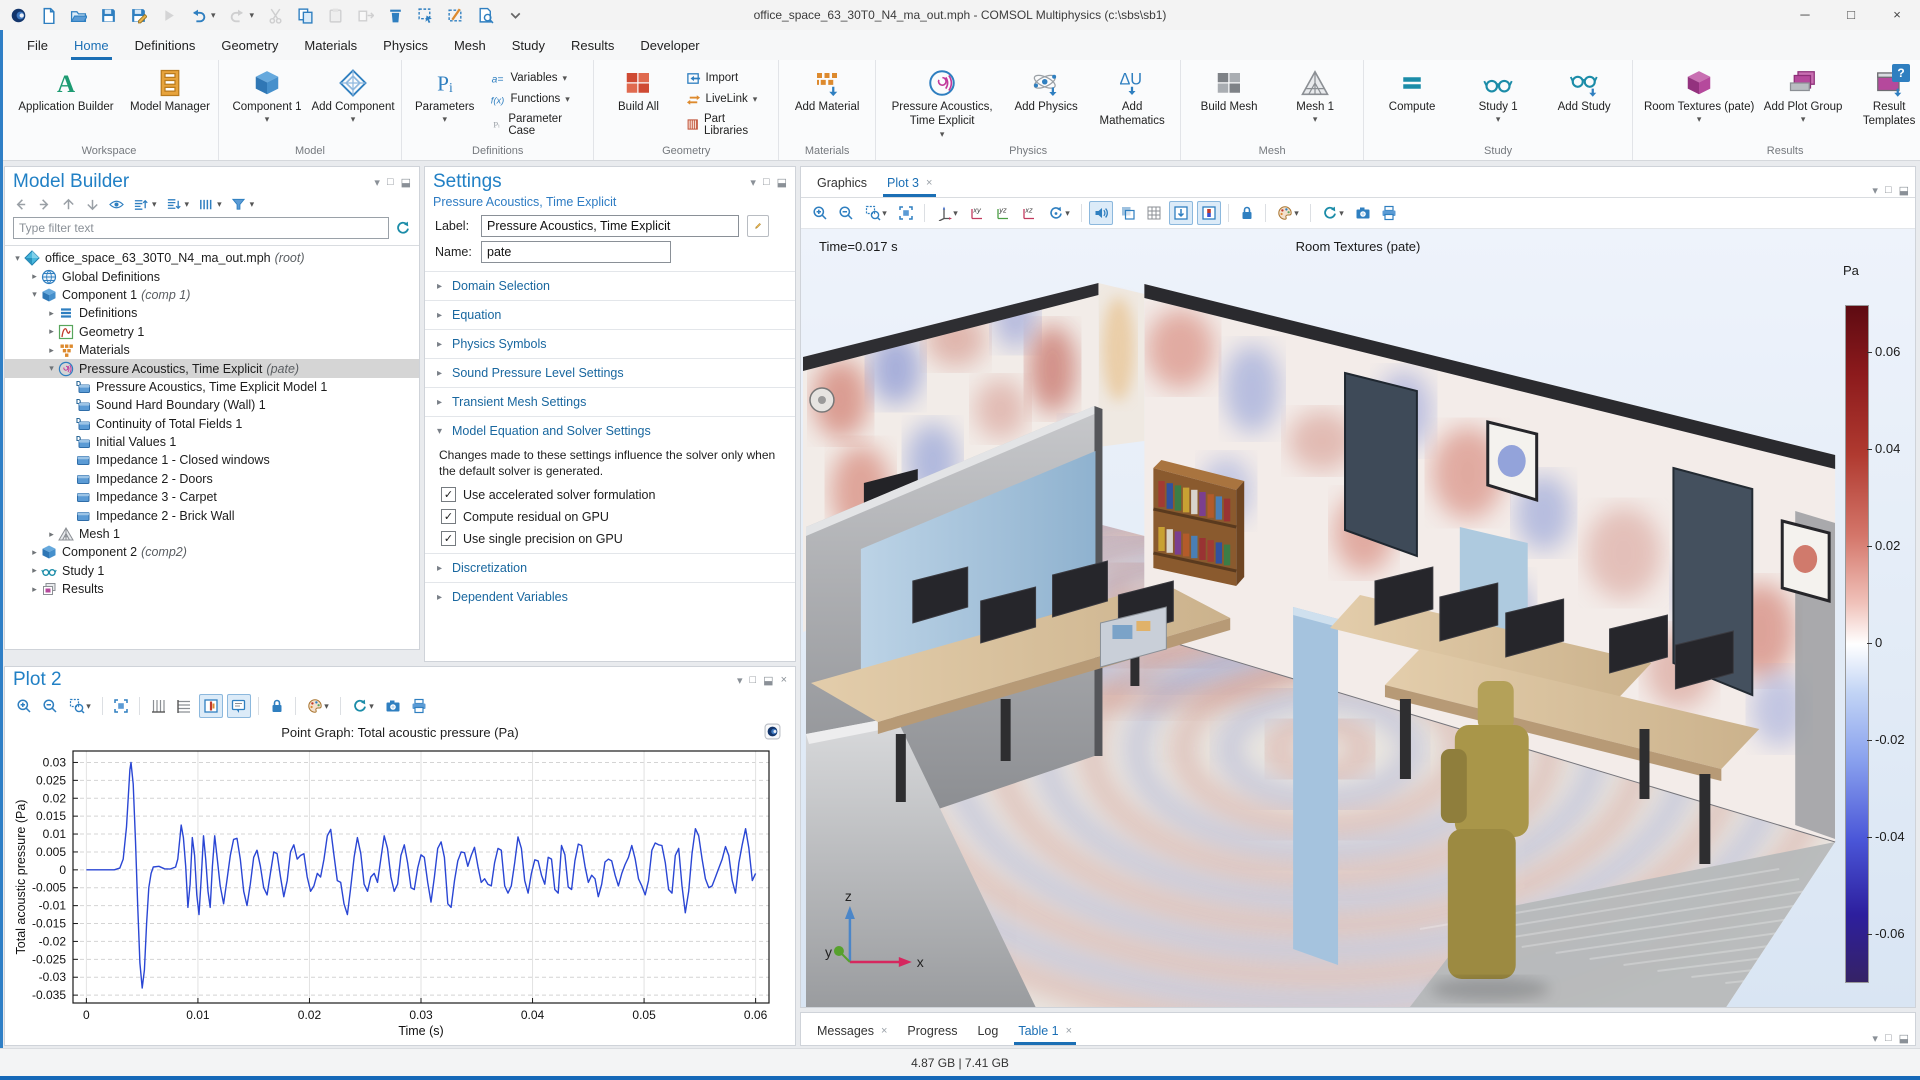  I want to click on menu-tab-results: Results, so click(592, 46).